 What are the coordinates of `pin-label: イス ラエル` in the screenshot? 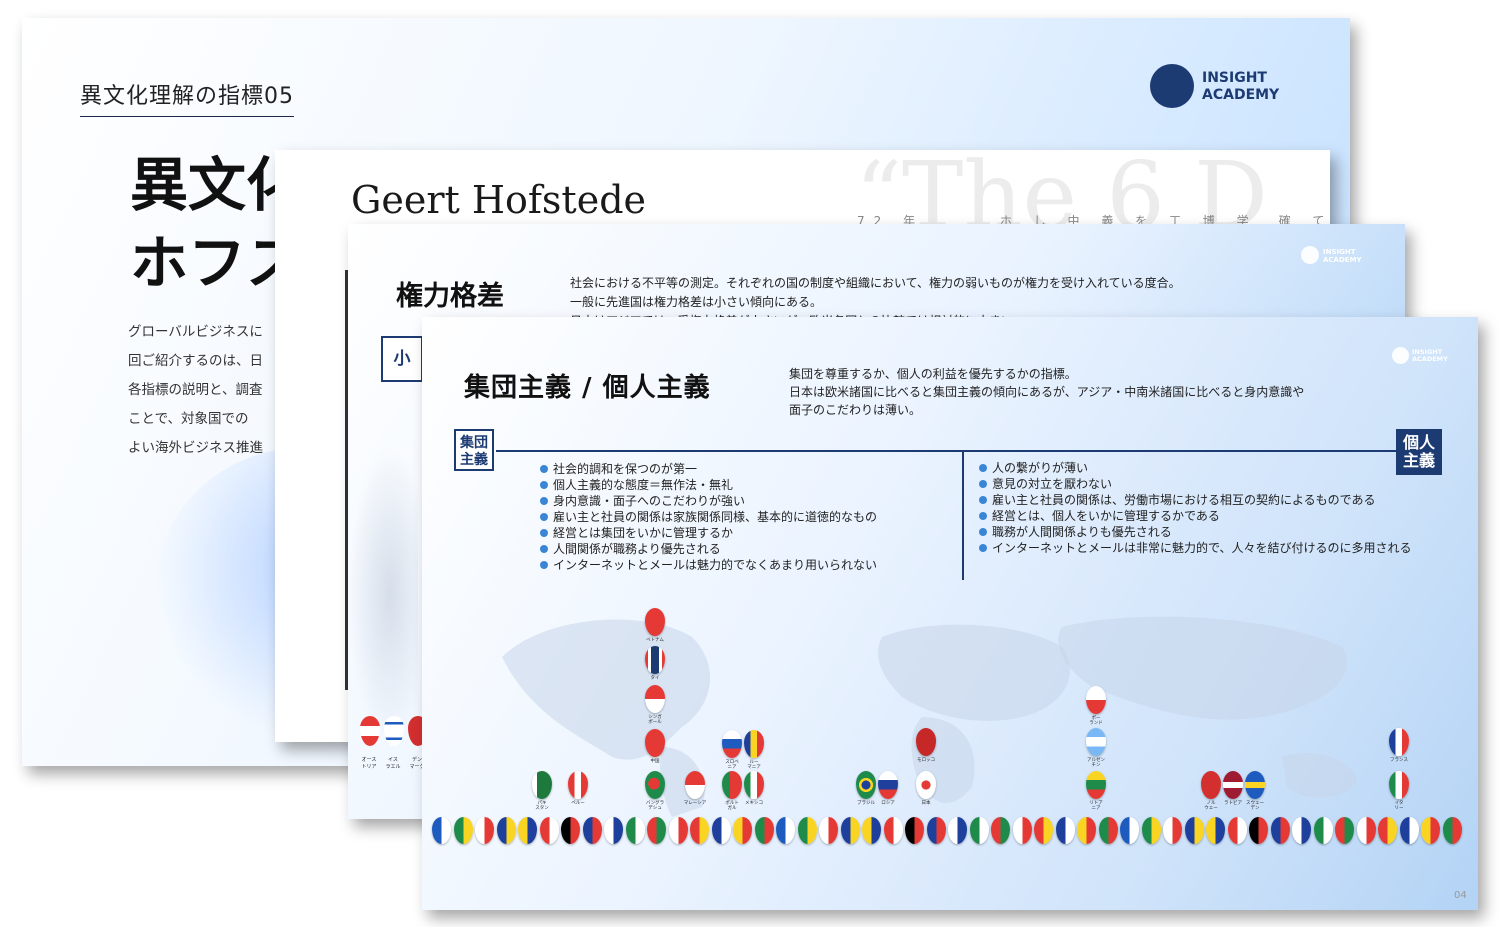 It's located at (393, 763).